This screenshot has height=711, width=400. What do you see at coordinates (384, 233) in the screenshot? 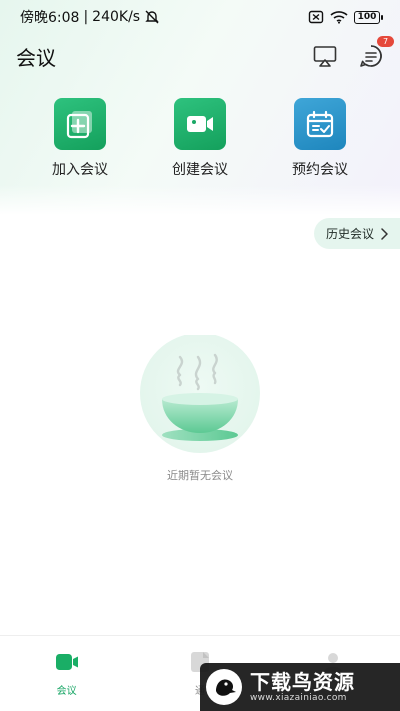
I see `chevron-right-icon` at bounding box center [384, 233].